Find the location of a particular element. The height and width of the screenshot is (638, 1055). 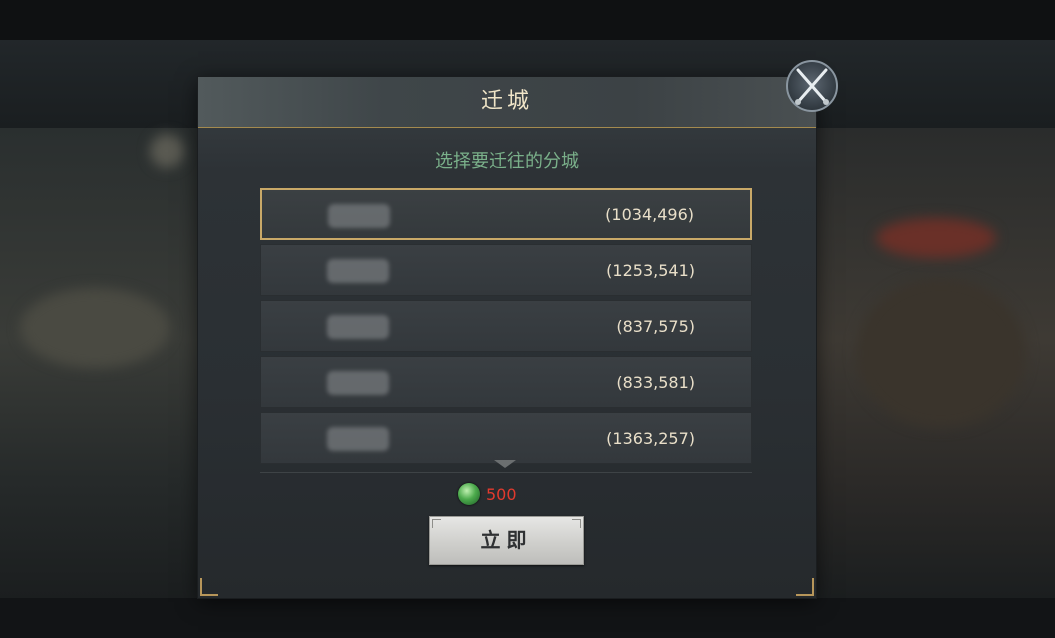

relocation-cost: 500 is located at coordinates (487, 494).